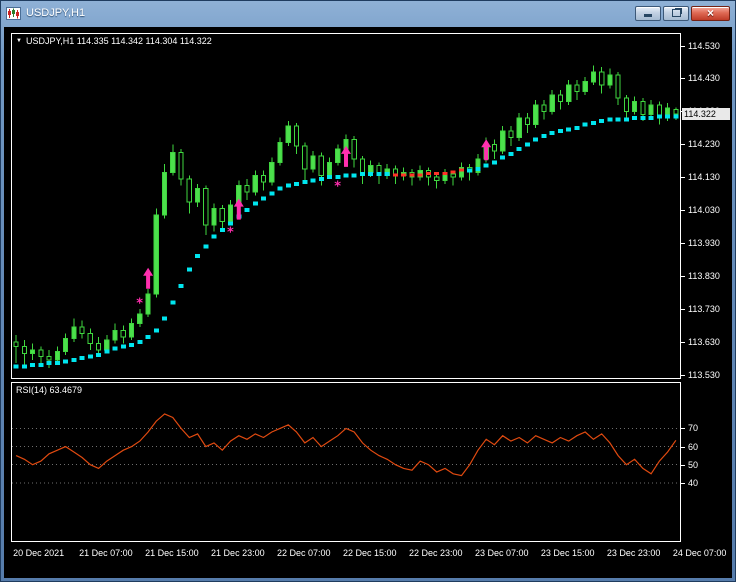  I want to click on rsi-axis-label: 60, so click(693, 446).